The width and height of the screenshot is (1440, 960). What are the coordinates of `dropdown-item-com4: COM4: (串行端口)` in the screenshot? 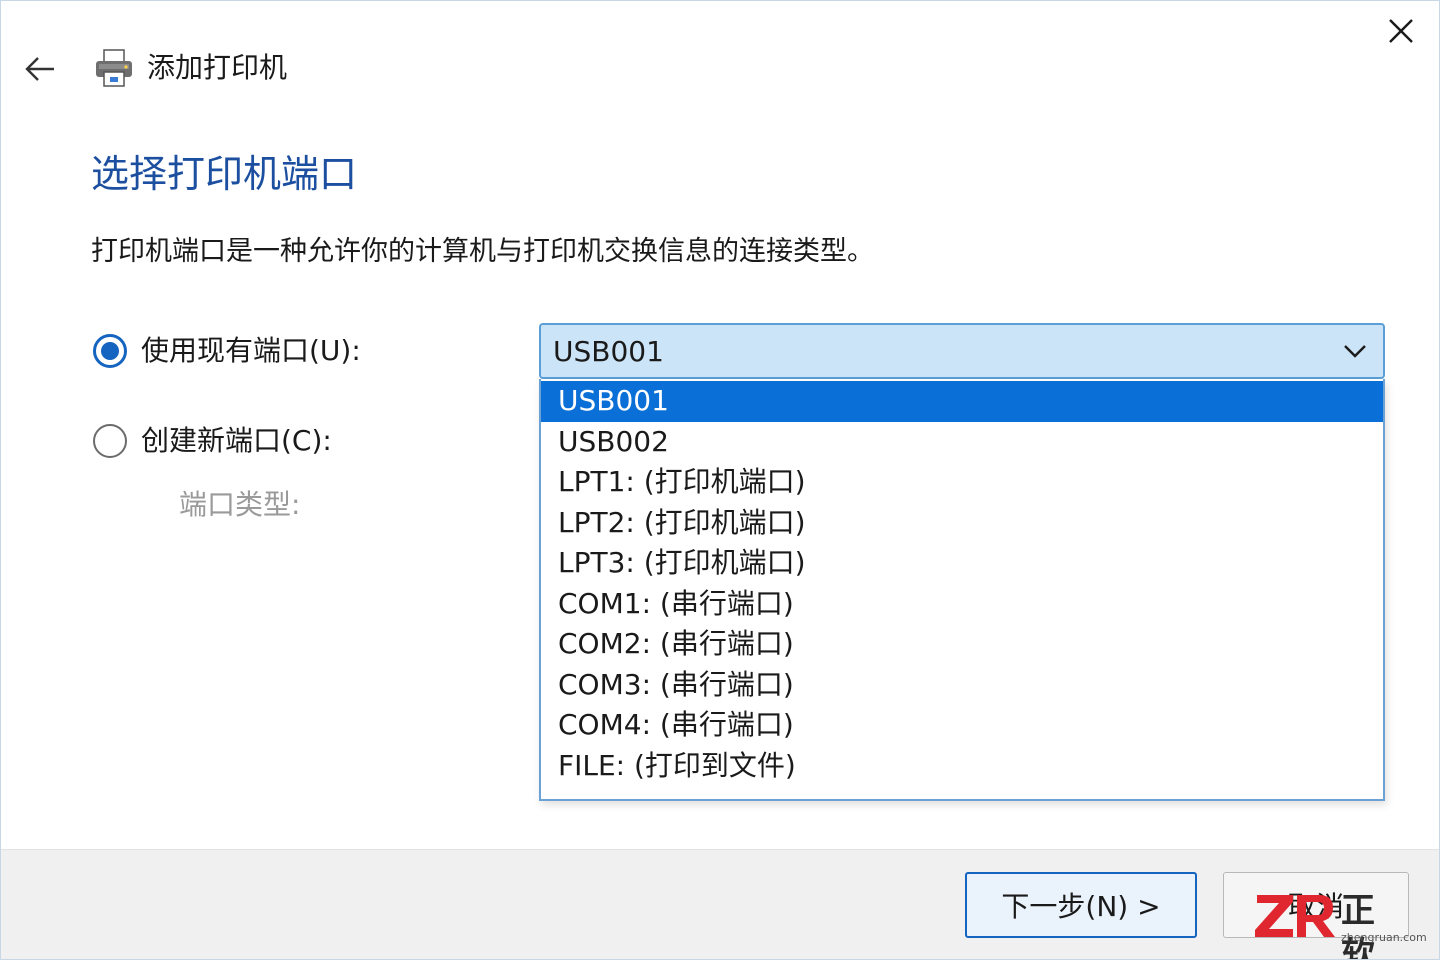 It's located at (962, 725).